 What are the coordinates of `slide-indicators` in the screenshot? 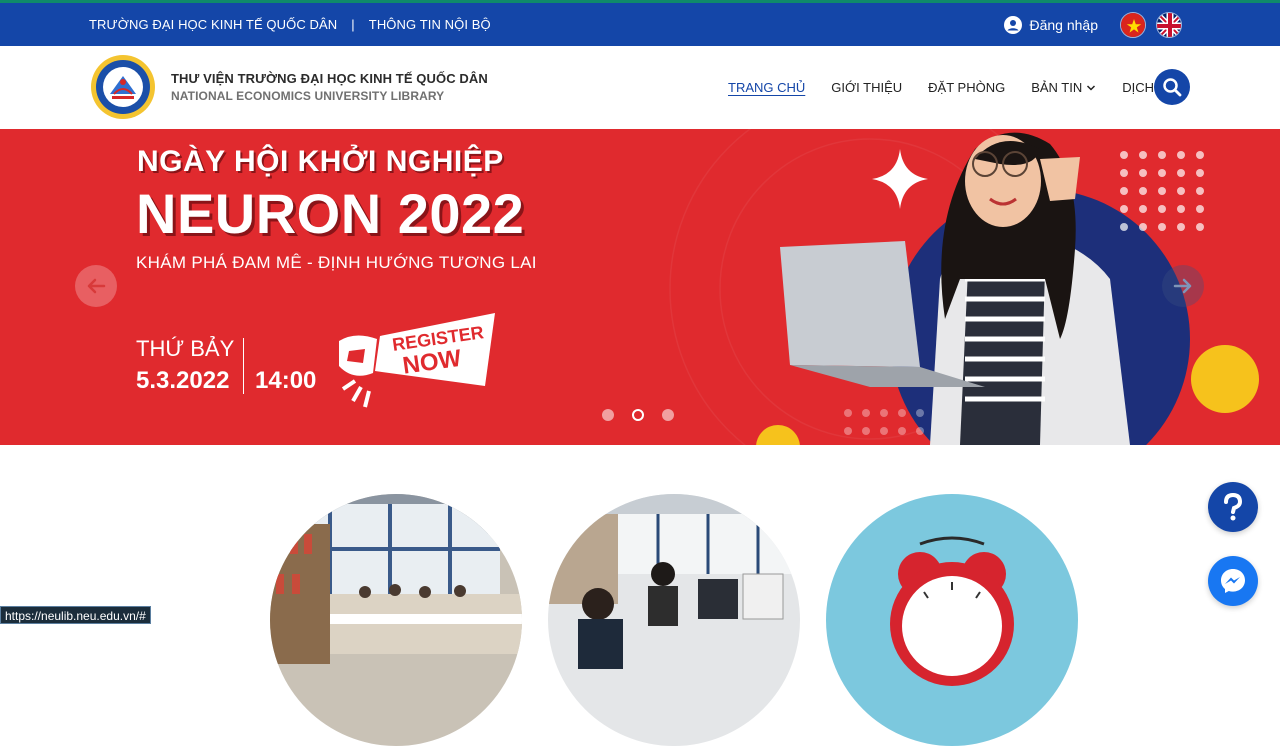 It's located at (647, 415).